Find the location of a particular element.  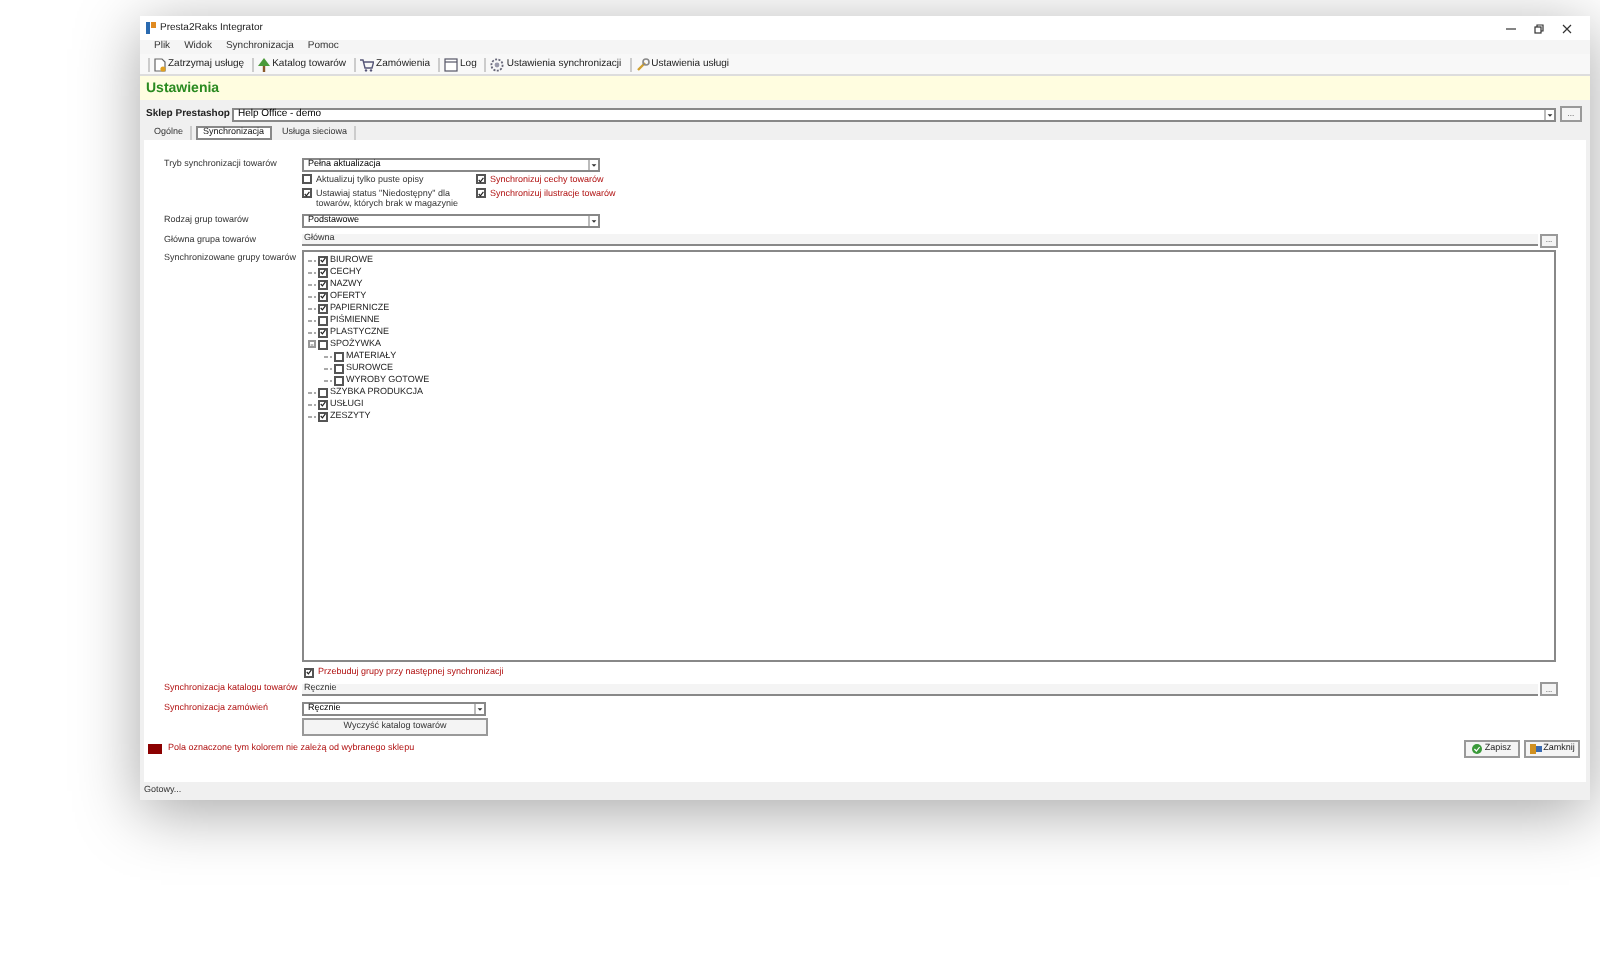

close-icon is located at coordinates (1567, 28).